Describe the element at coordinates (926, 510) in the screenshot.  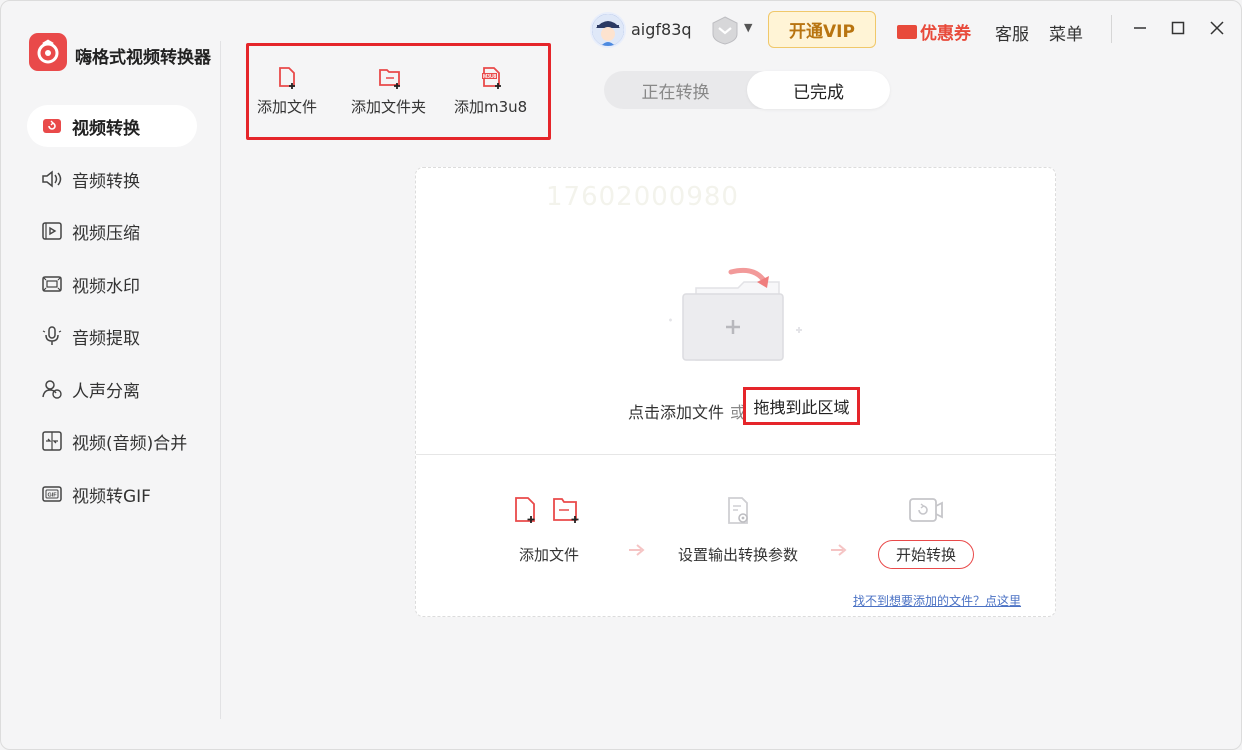
I see `convert-device-icon` at that location.